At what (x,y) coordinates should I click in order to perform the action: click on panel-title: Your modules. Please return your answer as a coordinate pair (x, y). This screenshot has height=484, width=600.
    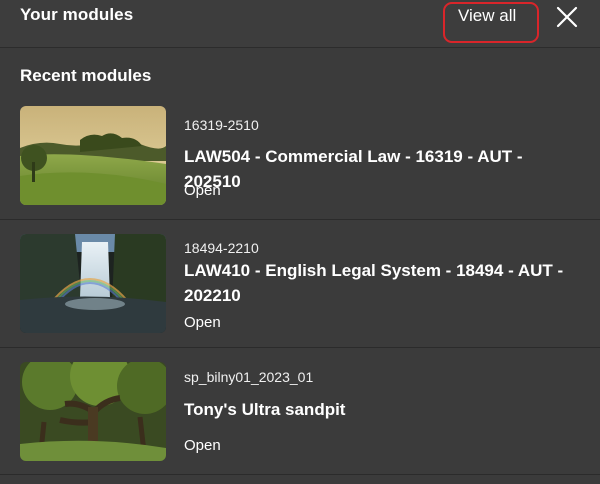
    Looking at the image, I should click on (77, 14).